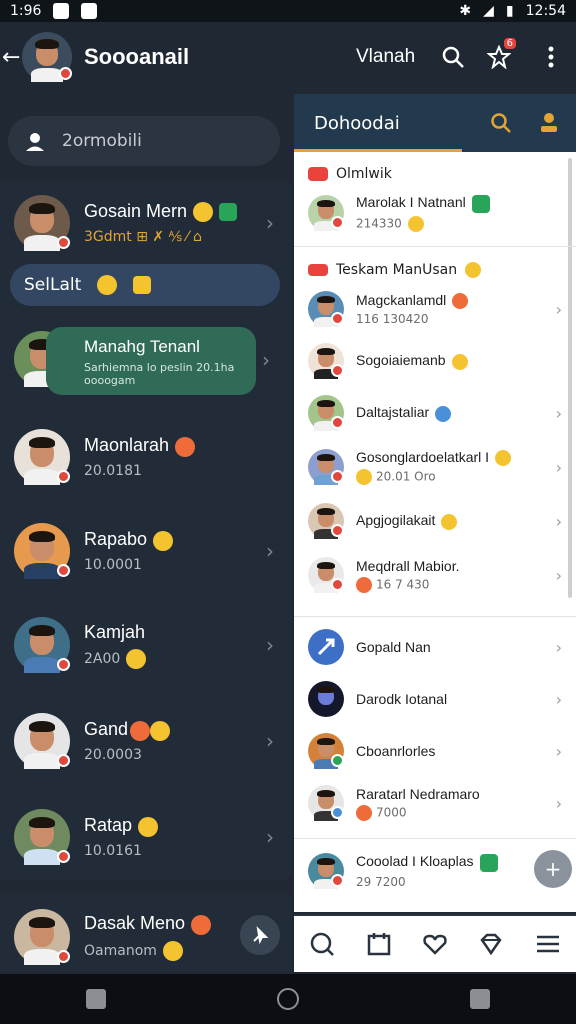 Image resolution: width=576 pixels, height=1024 pixels. Describe the element at coordinates (146, 645) in the screenshot. I see `chat-row: Kamjah 2A00 ›` at that location.